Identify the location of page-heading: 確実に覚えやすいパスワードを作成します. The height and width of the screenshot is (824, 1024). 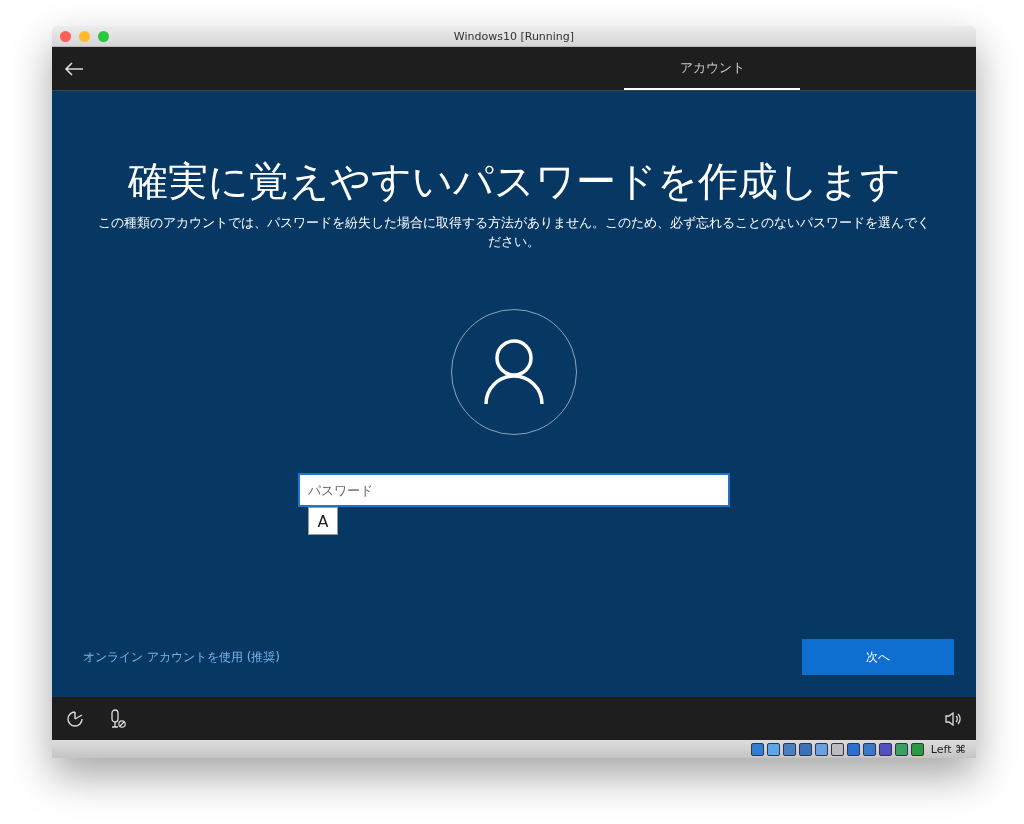
(514, 181).